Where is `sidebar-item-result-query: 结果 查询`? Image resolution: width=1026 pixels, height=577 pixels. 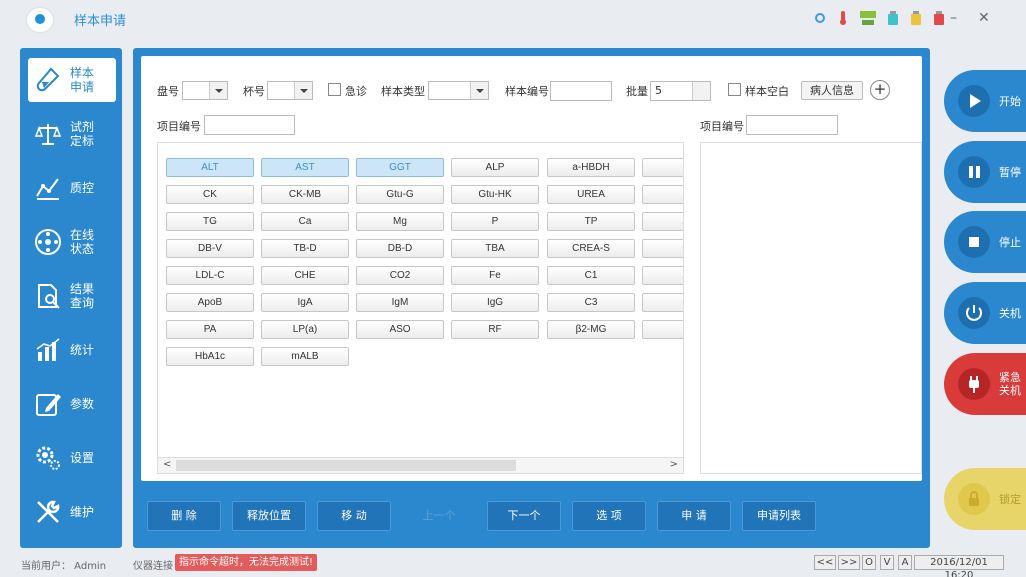 sidebar-item-result-query: 结果 查询 is located at coordinates (72, 296).